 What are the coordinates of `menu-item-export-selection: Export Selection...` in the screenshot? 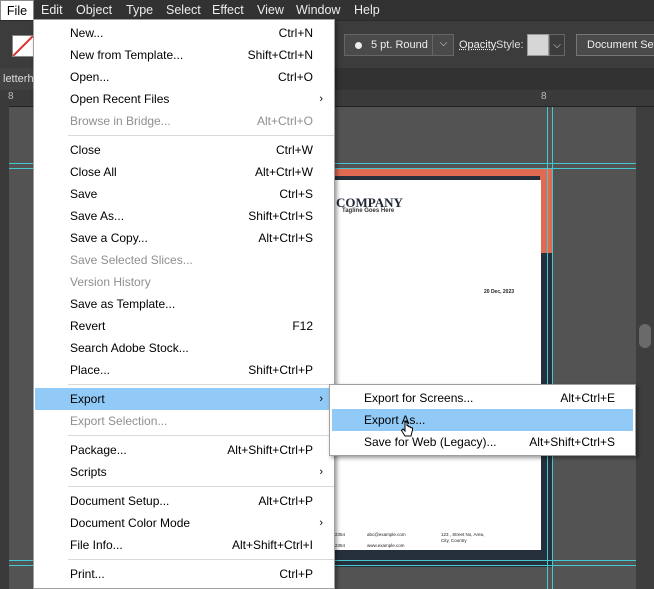 It's located at (184, 421).